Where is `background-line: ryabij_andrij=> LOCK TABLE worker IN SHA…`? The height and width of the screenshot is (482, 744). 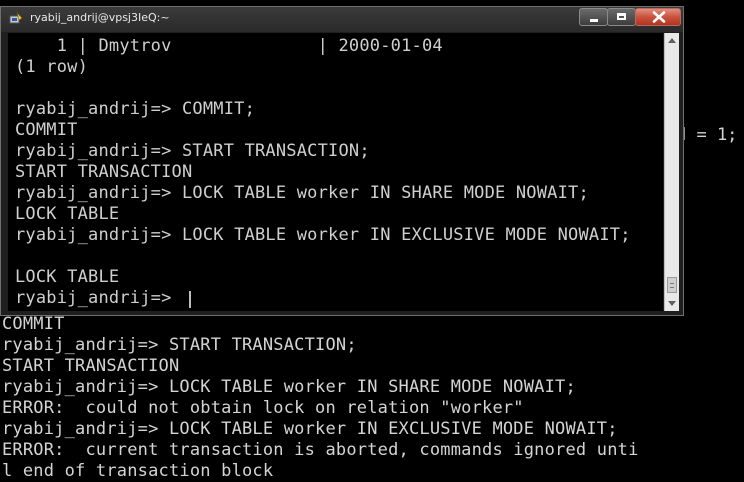
background-line: ryabij_andrij=> LOCK TABLE worker IN SHA… is located at coordinates (289, 387).